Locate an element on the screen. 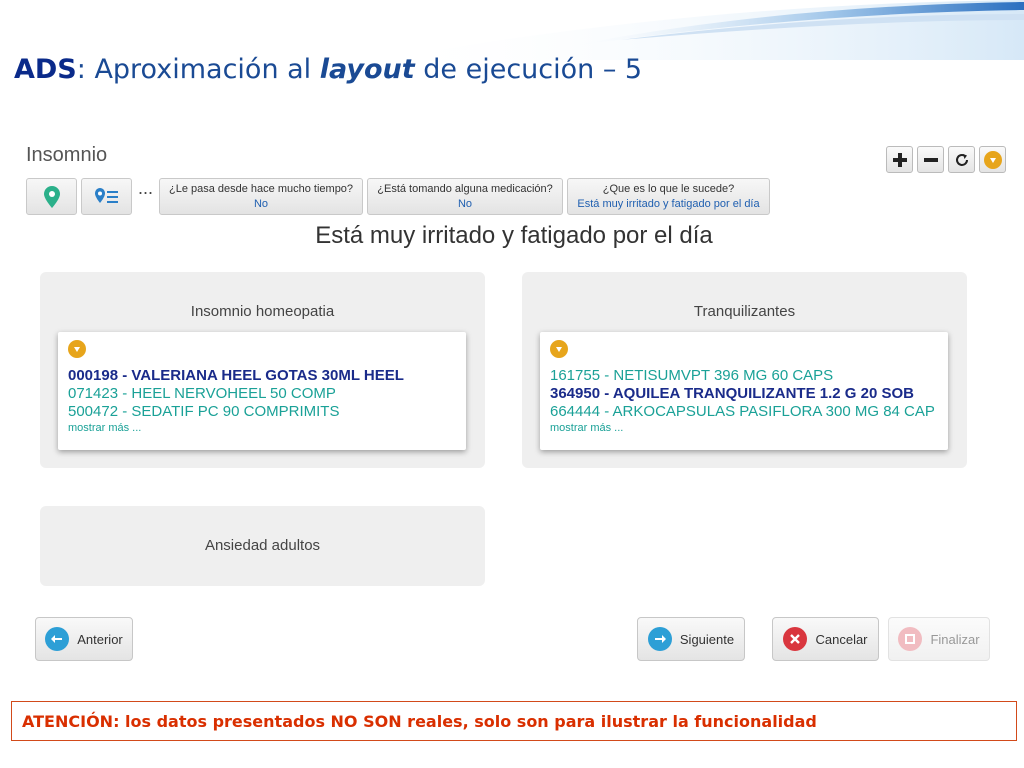  arrow-right-icon is located at coordinates (659, 639).